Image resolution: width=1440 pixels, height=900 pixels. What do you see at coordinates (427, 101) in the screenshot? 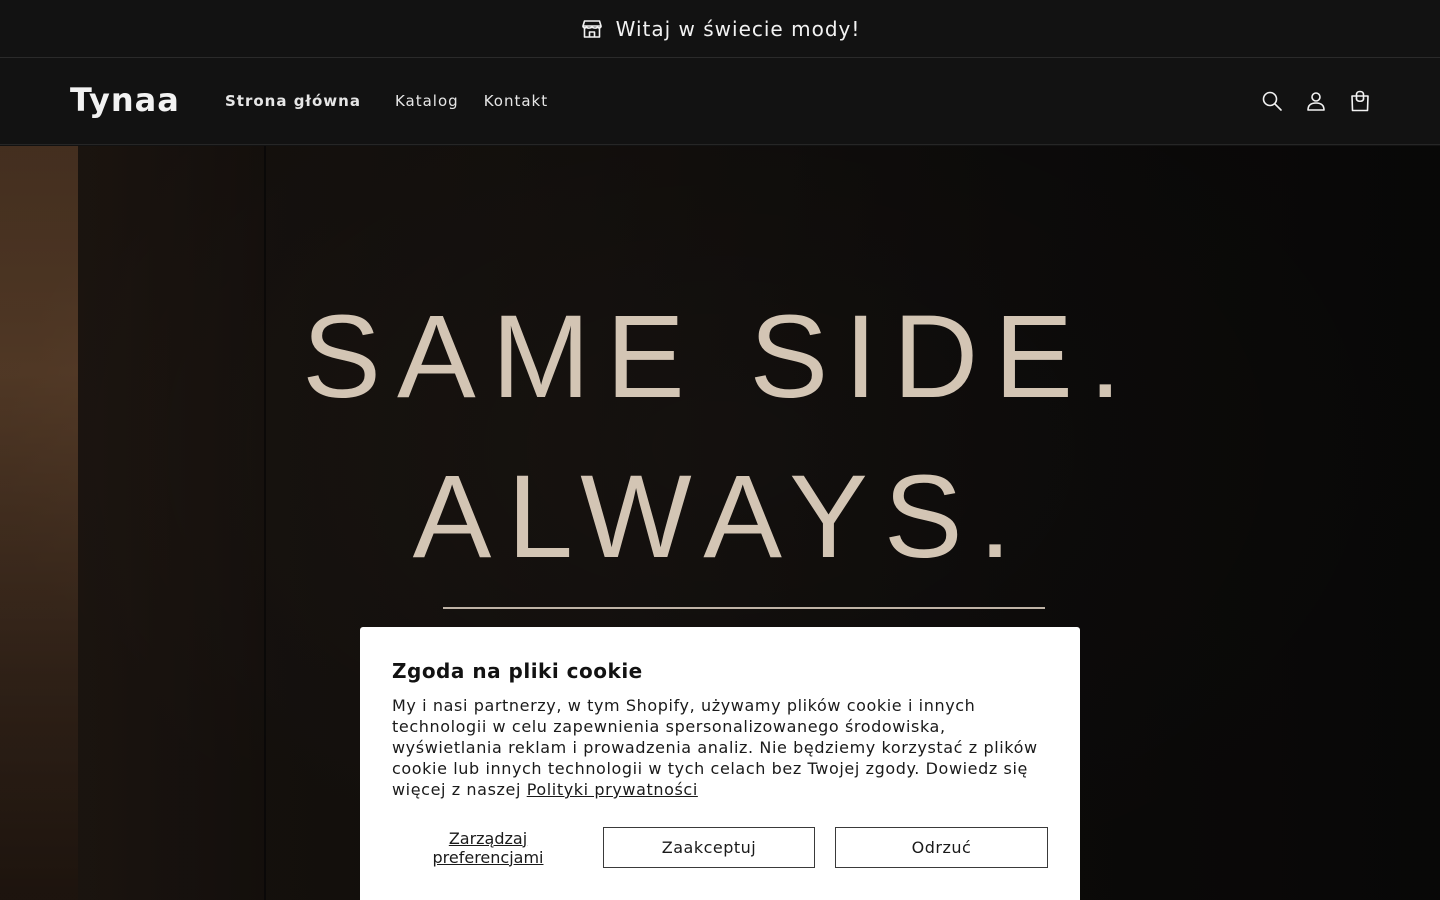
I see `nav-item-catalog: Katalog` at bounding box center [427, 101].